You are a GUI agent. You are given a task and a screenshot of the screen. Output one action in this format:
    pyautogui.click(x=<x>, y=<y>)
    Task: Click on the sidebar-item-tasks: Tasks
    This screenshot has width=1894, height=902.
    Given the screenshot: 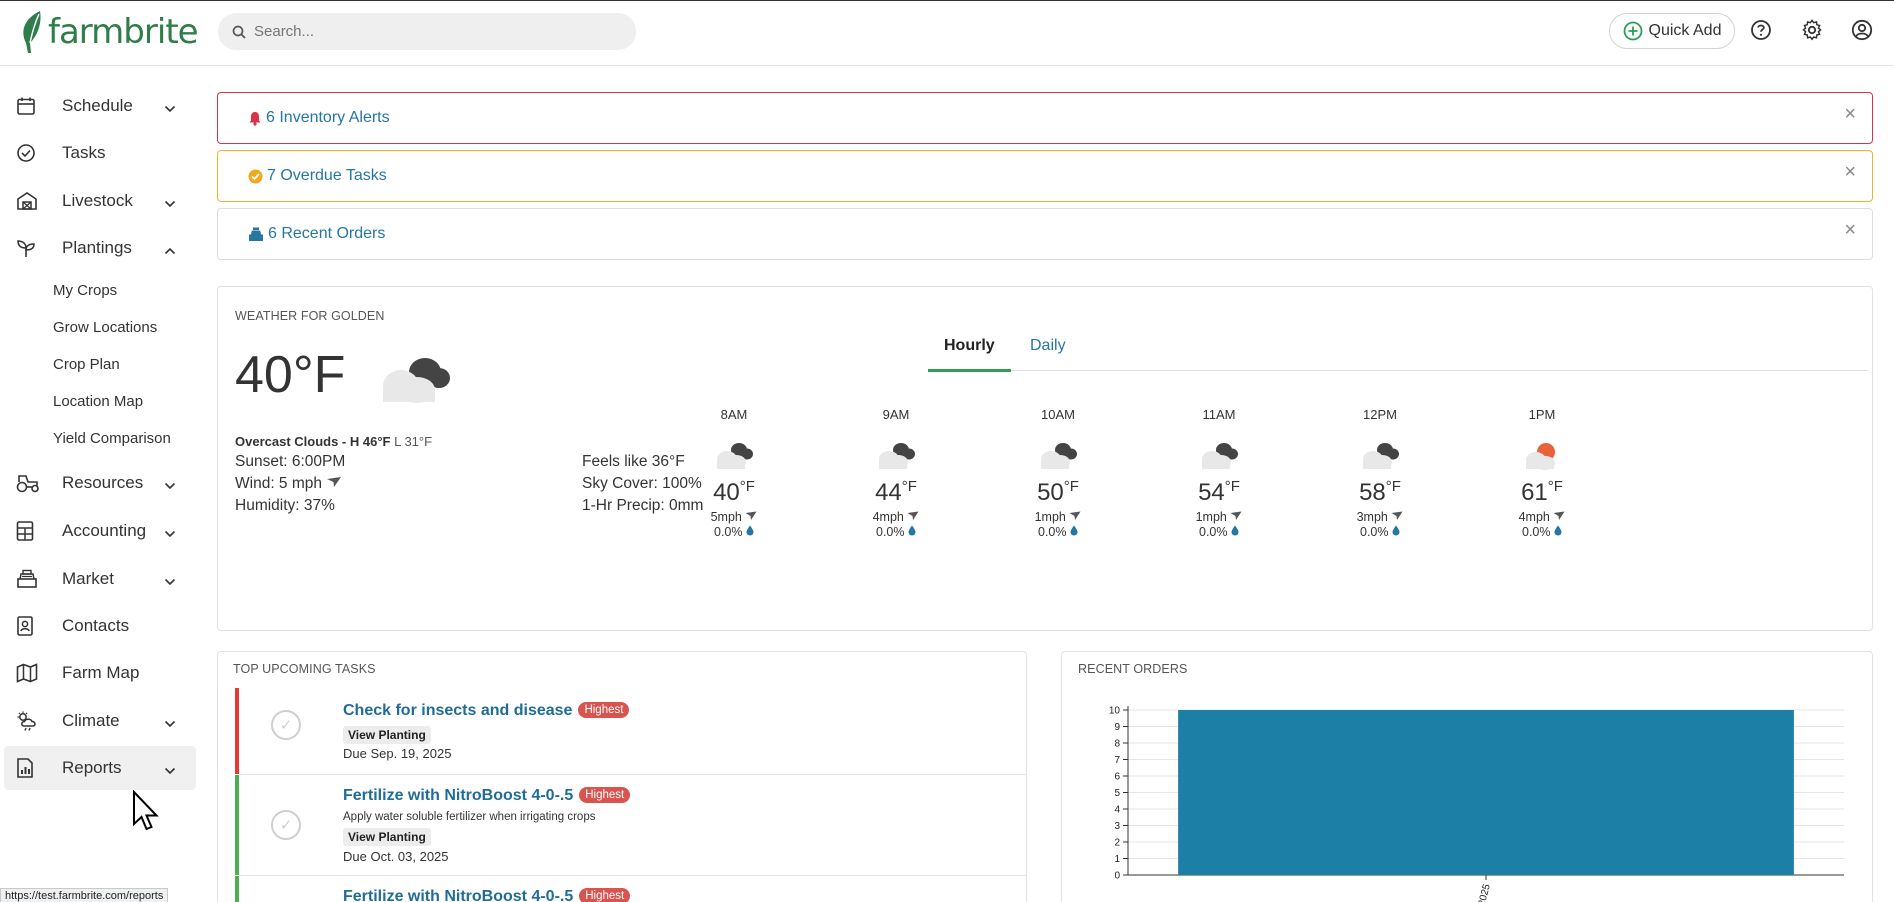 What is the action you would take?
    pyautogui.click(x=100, y=153)
    